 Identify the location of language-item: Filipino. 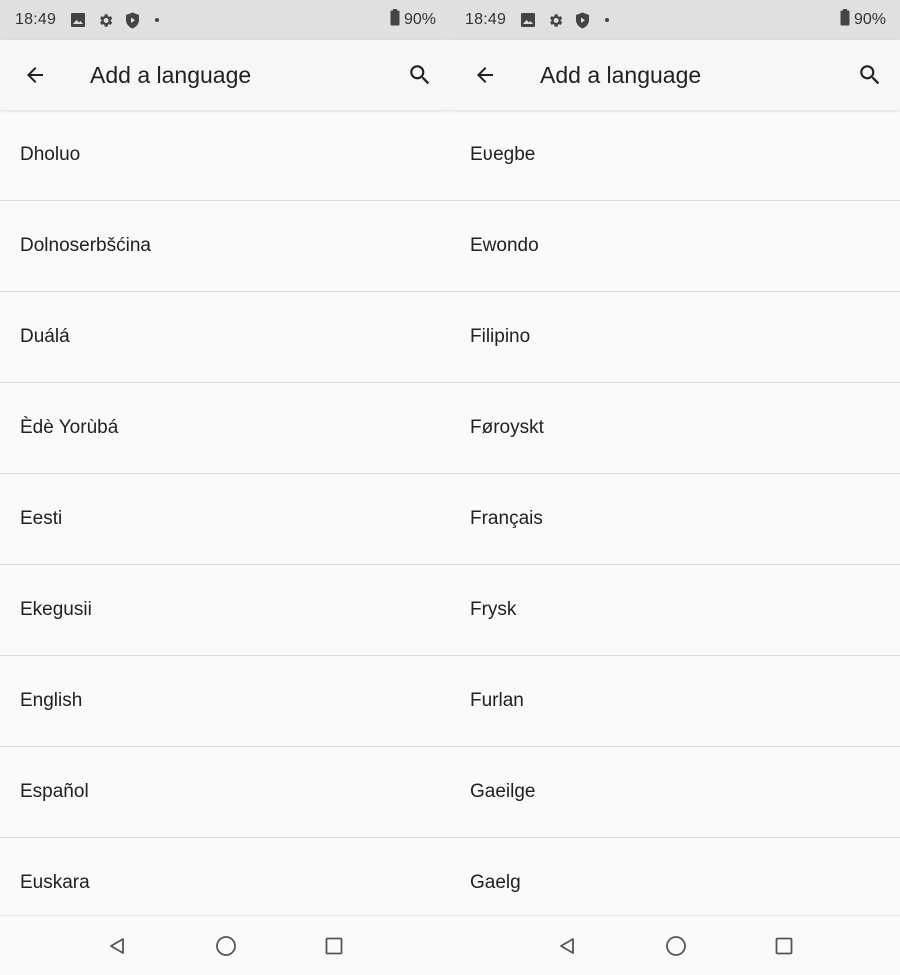
(675, 337).